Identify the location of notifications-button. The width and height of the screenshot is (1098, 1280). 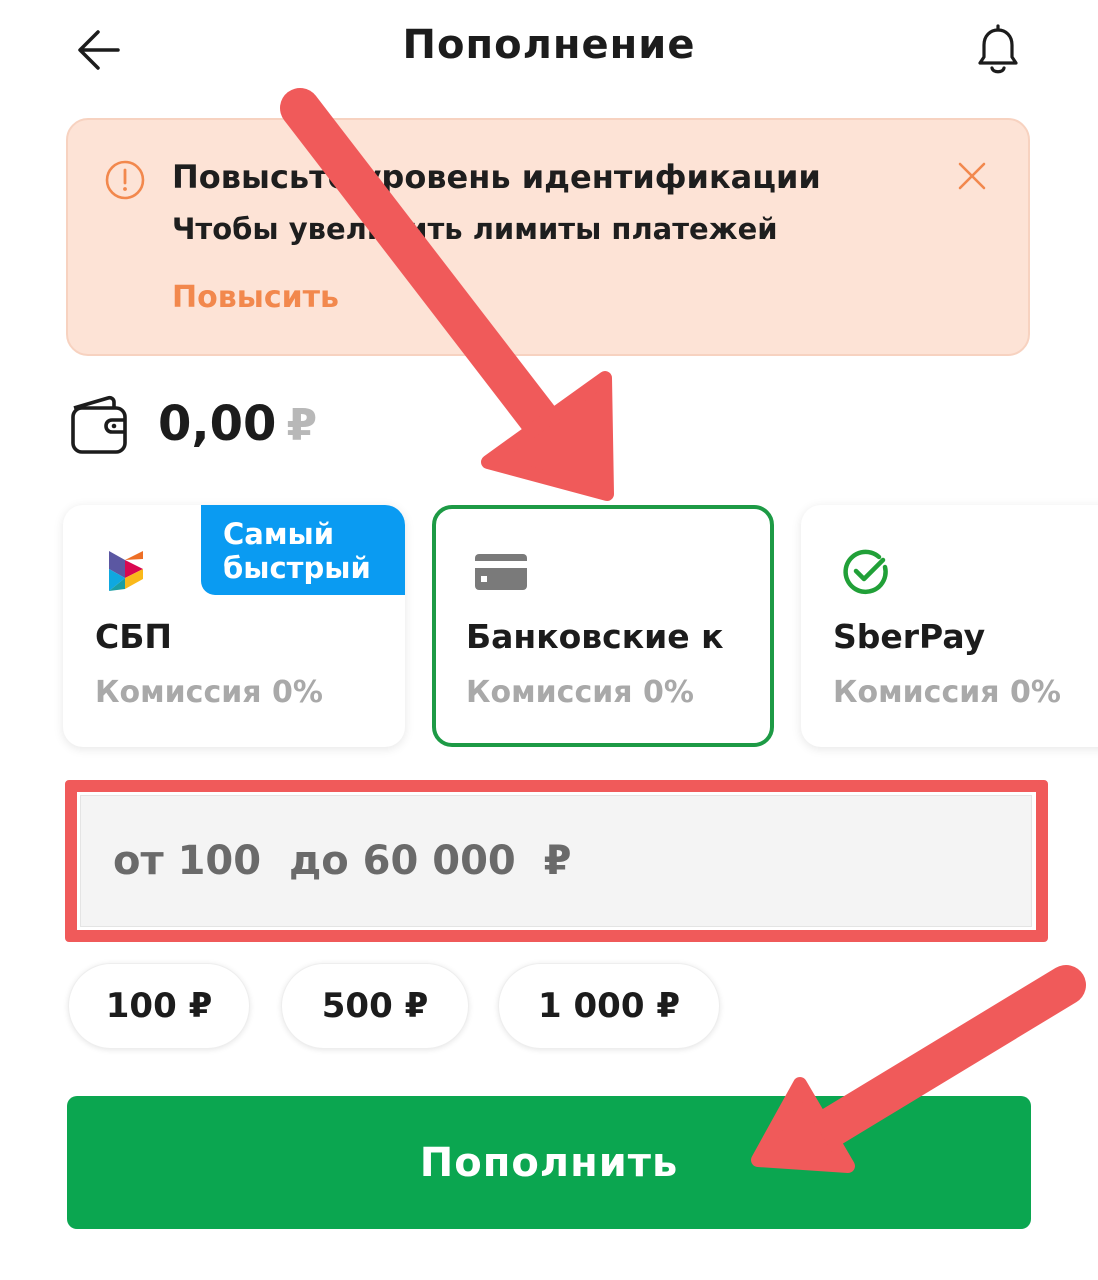
(998, 51).